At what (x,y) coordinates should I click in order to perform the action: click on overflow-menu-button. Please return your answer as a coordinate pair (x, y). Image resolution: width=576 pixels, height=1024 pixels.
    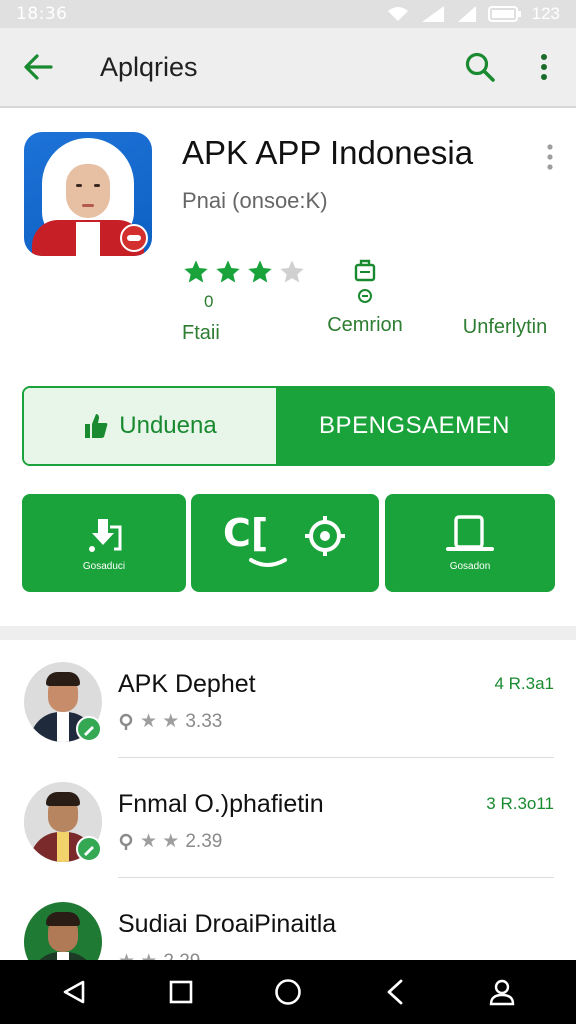
    Looking at the image, I should click on (544, 67).